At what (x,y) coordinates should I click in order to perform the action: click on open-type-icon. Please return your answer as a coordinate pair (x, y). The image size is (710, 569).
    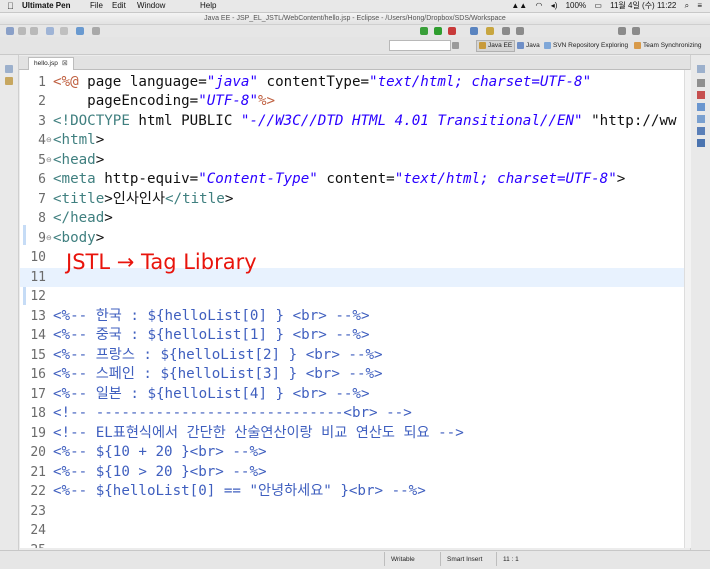
    Looking at the image, I should click on (490, 31).